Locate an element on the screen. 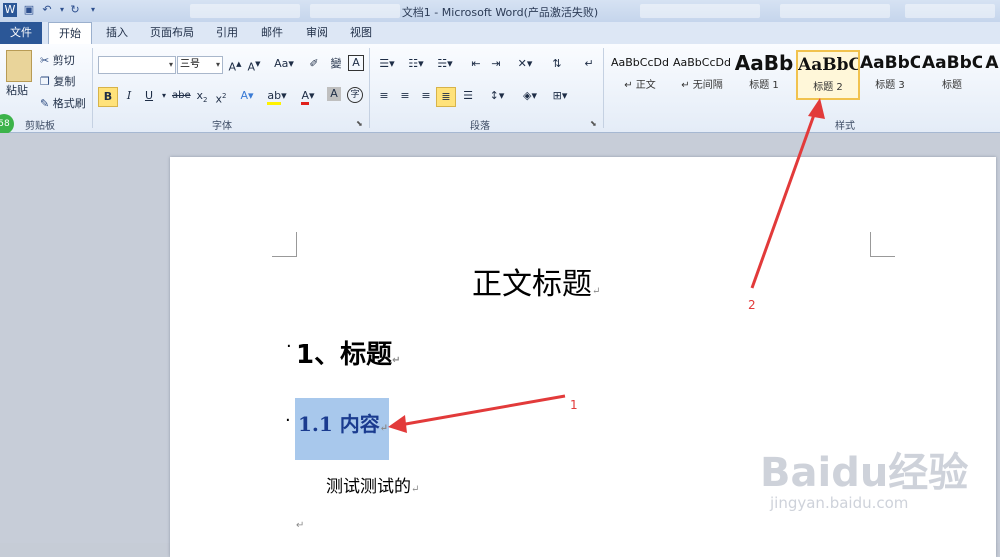 Image resolution: width=1000 pixels, height=557 pixels. arrow-2-head is located at coordinates (816, 108).